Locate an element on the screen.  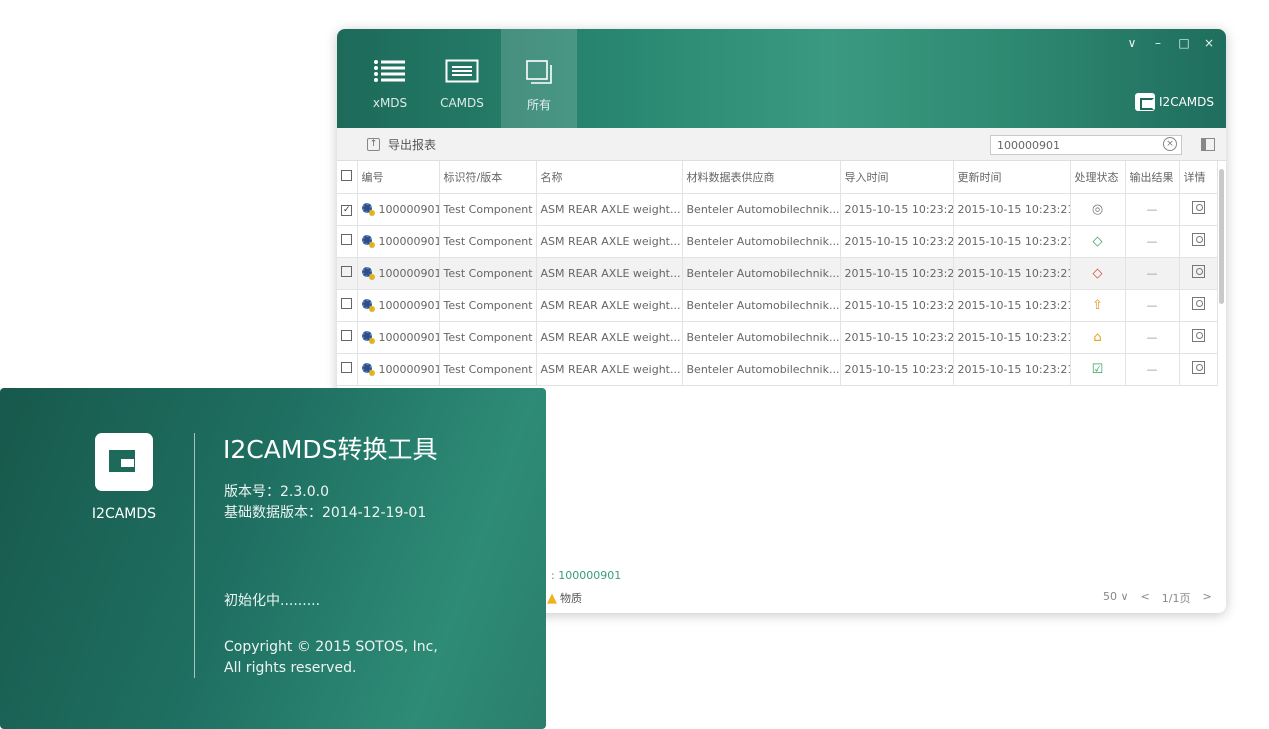
search-input is located at coordinates (1086, 145).